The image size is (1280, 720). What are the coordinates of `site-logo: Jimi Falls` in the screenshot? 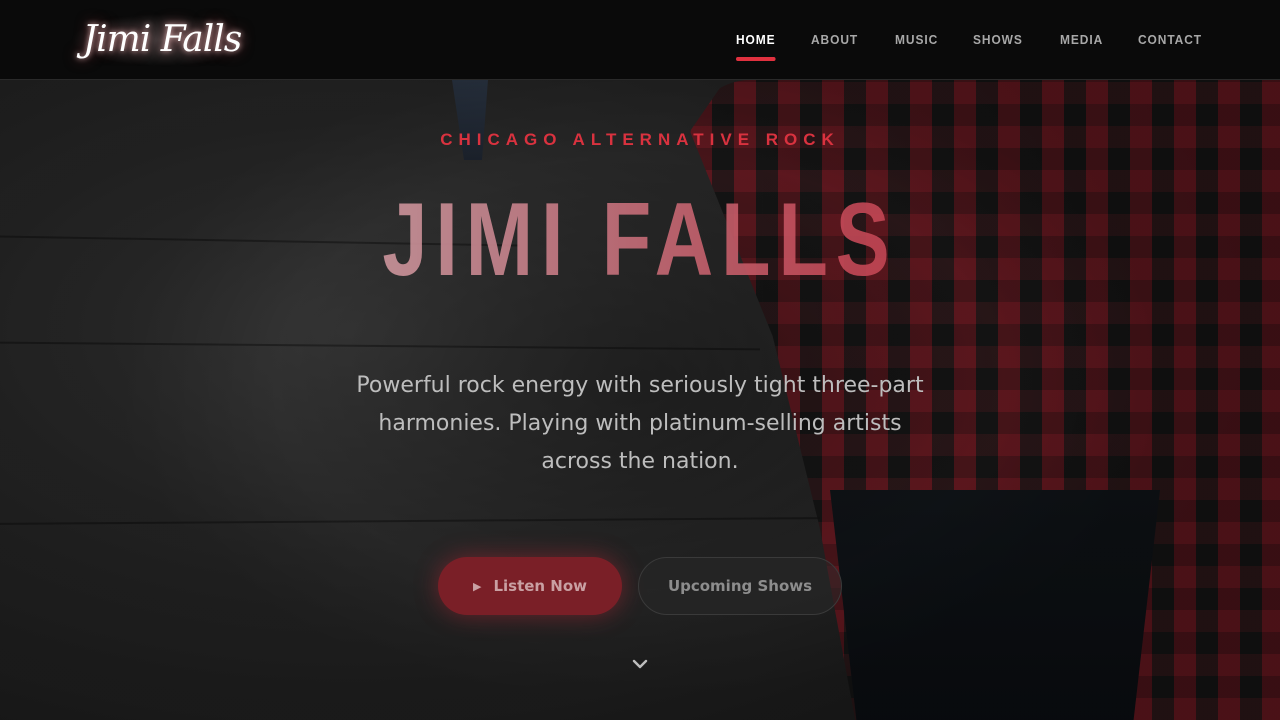 It's located at (162, 39).